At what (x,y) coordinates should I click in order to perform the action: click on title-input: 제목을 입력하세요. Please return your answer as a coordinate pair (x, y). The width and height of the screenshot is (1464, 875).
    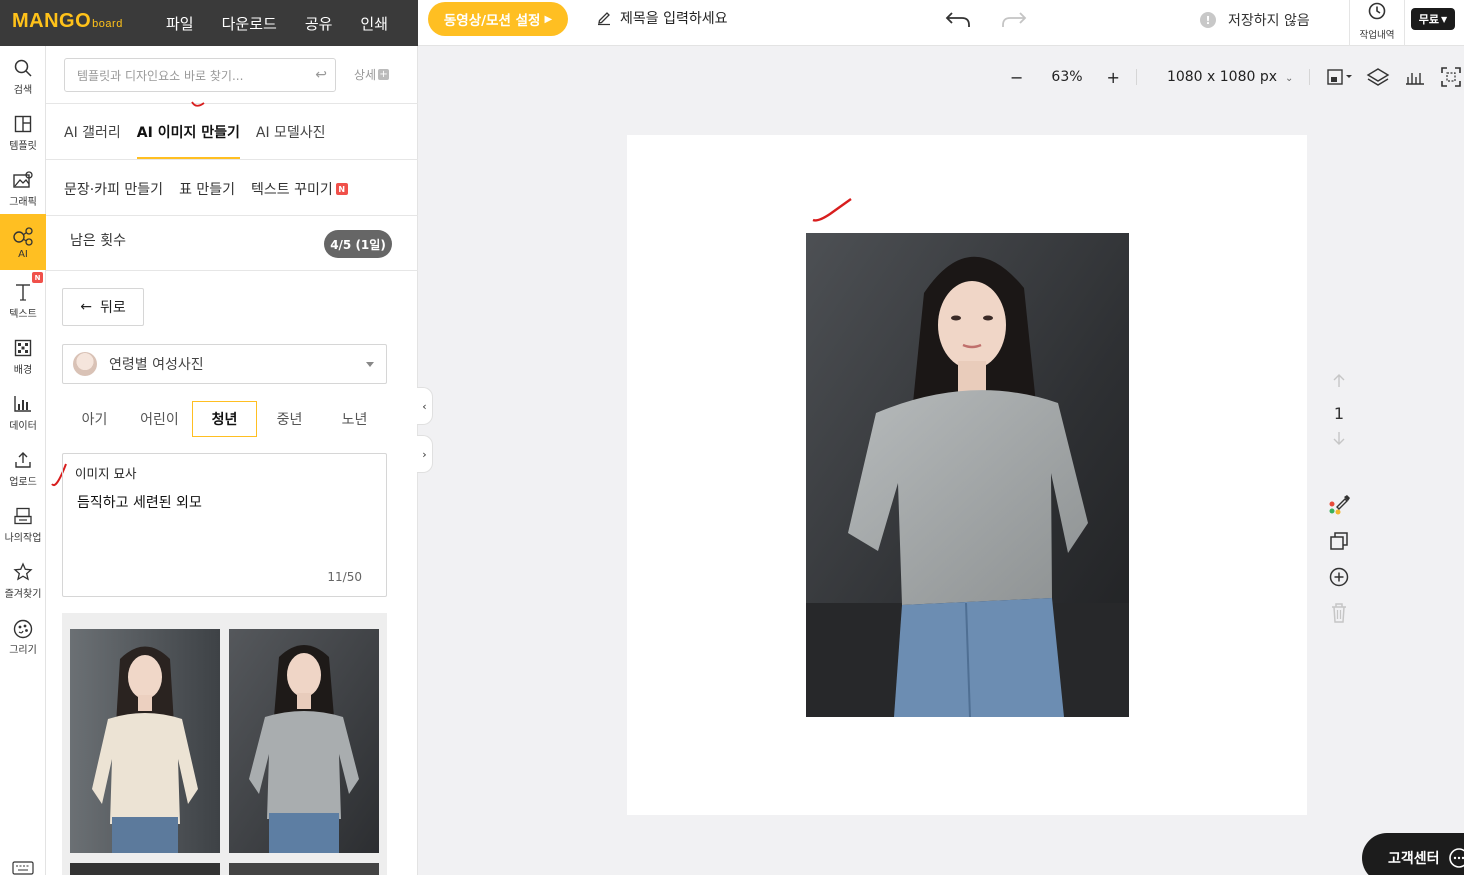
    Looking at the image, I should click on (662, 18).